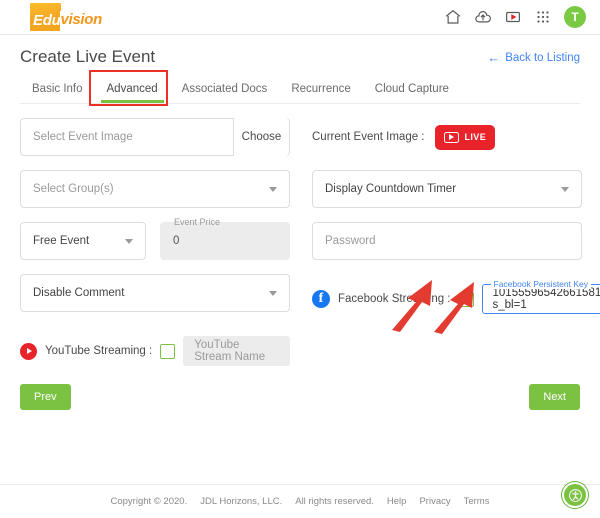 The width and height of the screenshot is (600, 518). I want to click on comment-setting-dropdown: Disable Comment, so click(155, 293).